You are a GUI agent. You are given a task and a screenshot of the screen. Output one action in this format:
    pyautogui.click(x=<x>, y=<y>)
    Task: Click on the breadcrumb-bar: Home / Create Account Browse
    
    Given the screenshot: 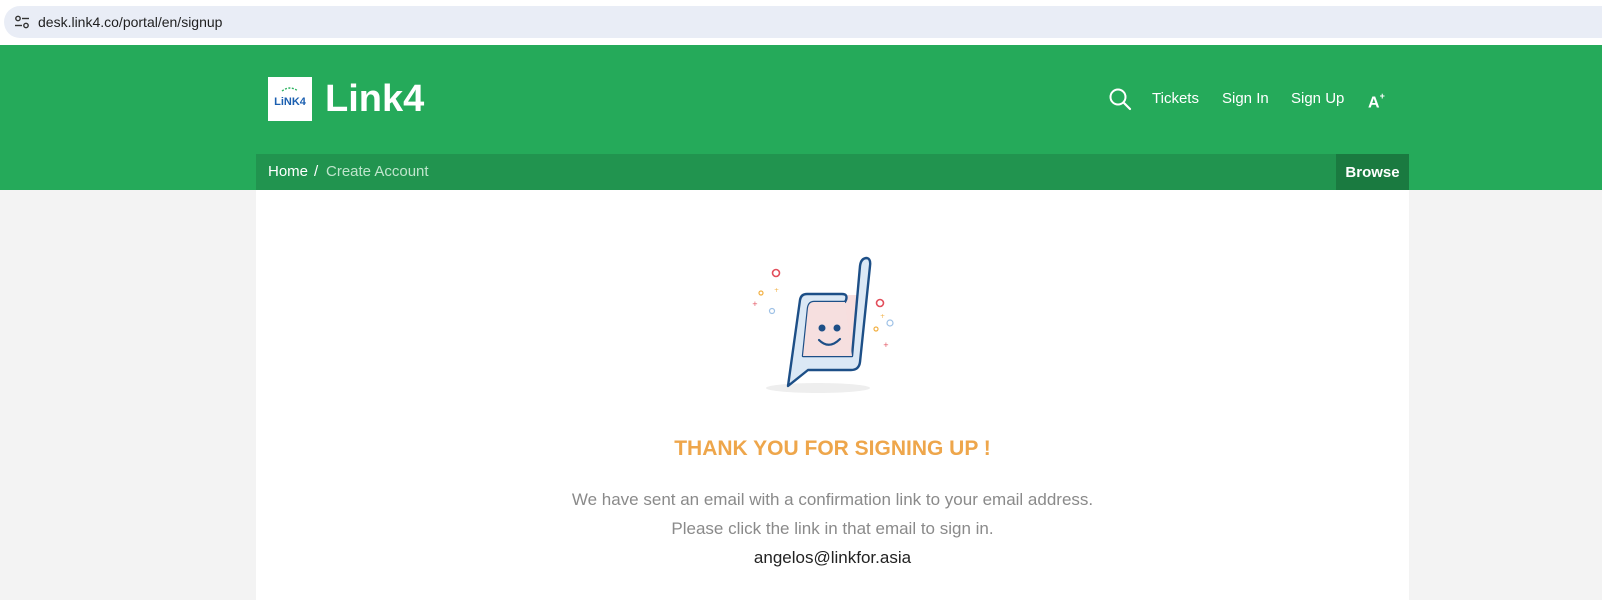 What is the action you would take?
    pyautogui.click(x=832, y=172)
    